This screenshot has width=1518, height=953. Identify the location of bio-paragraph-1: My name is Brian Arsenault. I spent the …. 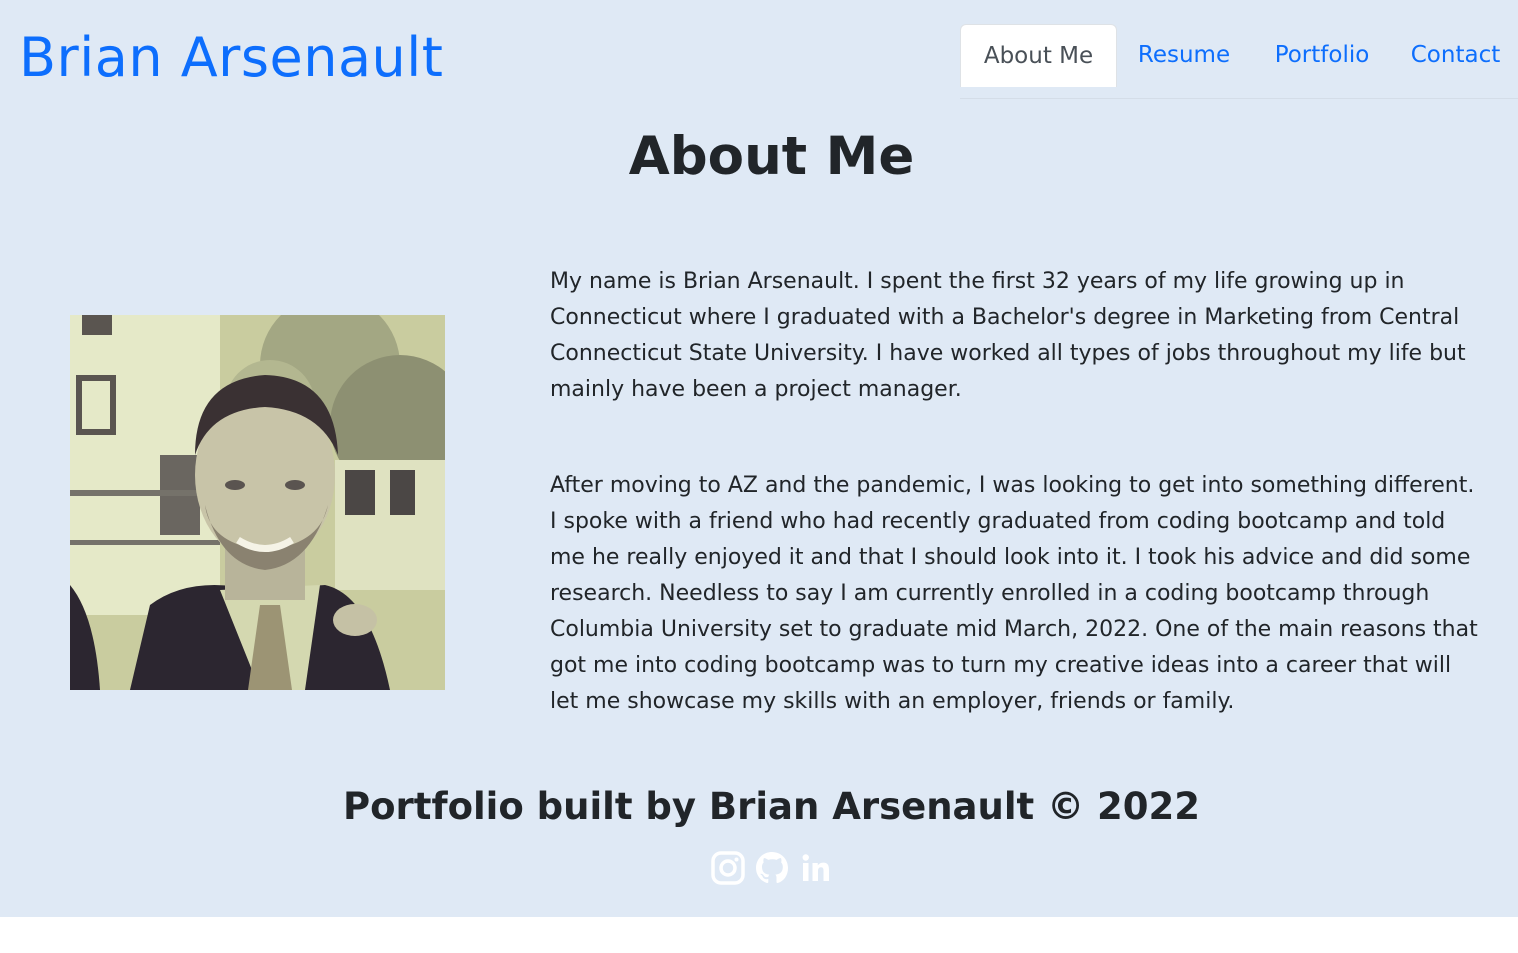
(1008, 335).